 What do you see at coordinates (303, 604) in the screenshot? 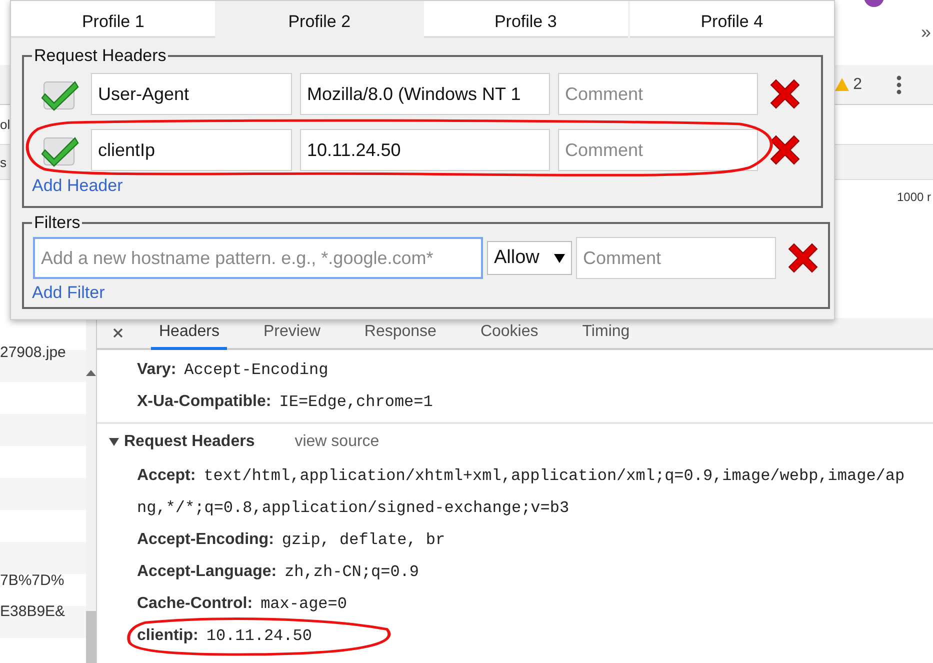
I see `header-value: max-age=0` at bounding box center [303, 604].